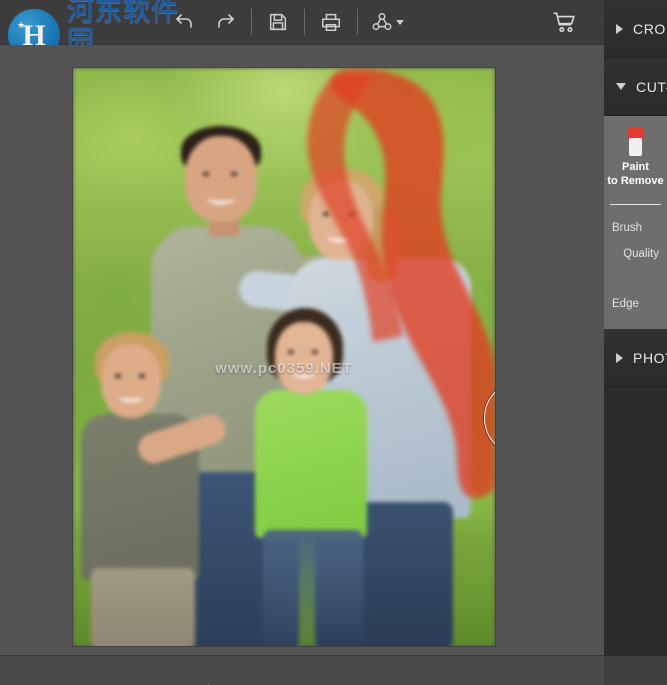 The image size is (667, 685). Describe the element at coordinates (650, 357) in the screenshot. I see `section-label-photo: PHOTO` at that location.